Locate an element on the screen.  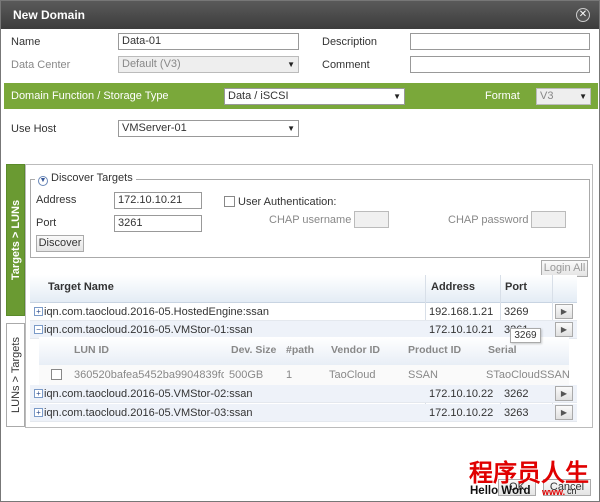
chap-password-label: CHAP password is located at coordinates (488, 220).